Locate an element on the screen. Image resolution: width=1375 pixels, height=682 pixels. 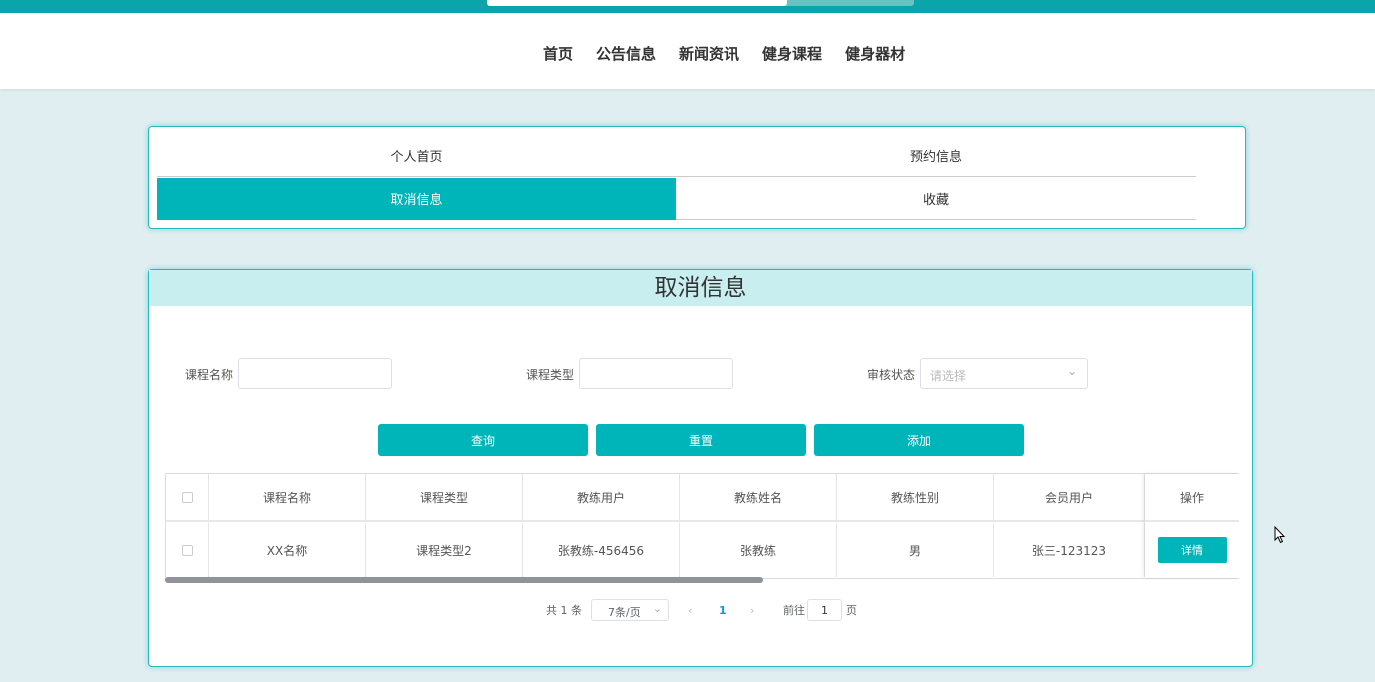
page-size-value: 7条/页 is located at coordinates (624, 612).